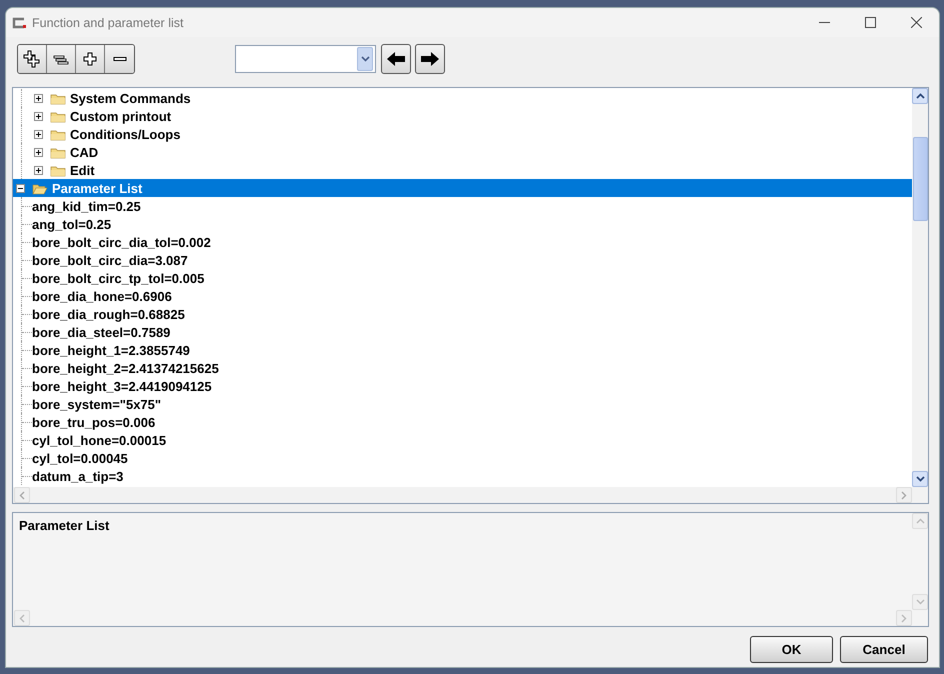  I want to click on tree-row: System Commands, so click(462, 98).